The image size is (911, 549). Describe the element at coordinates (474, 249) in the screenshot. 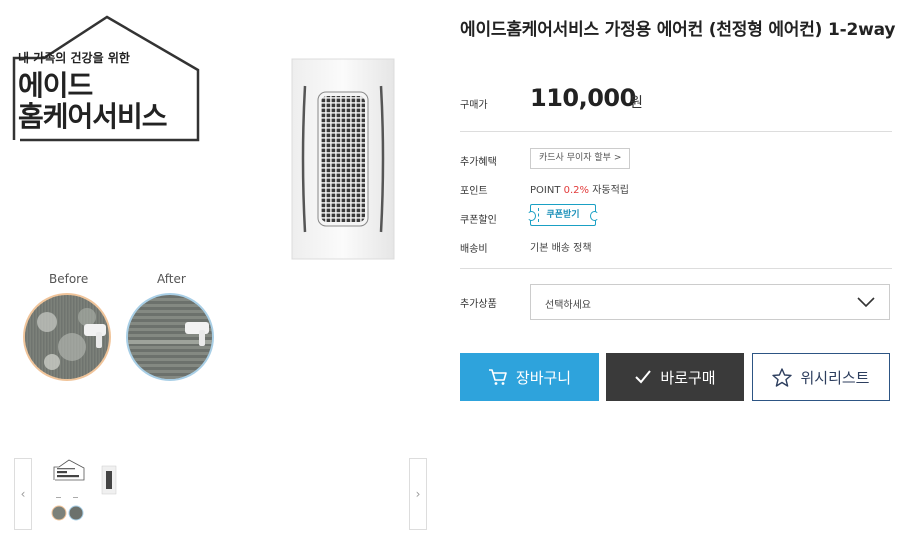

I see `shipping-label: 배송비` at that location.